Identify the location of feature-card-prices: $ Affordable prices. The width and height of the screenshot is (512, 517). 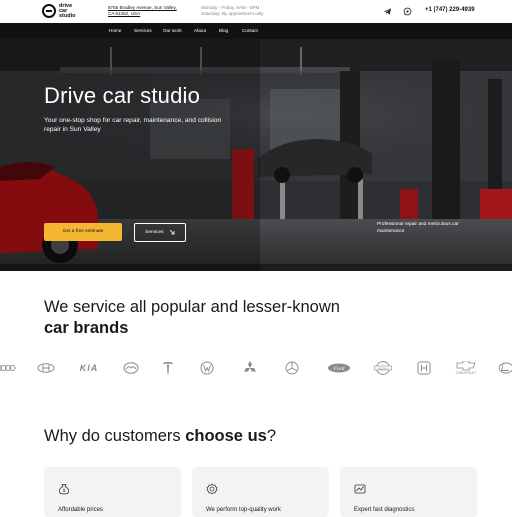
(112, 492).